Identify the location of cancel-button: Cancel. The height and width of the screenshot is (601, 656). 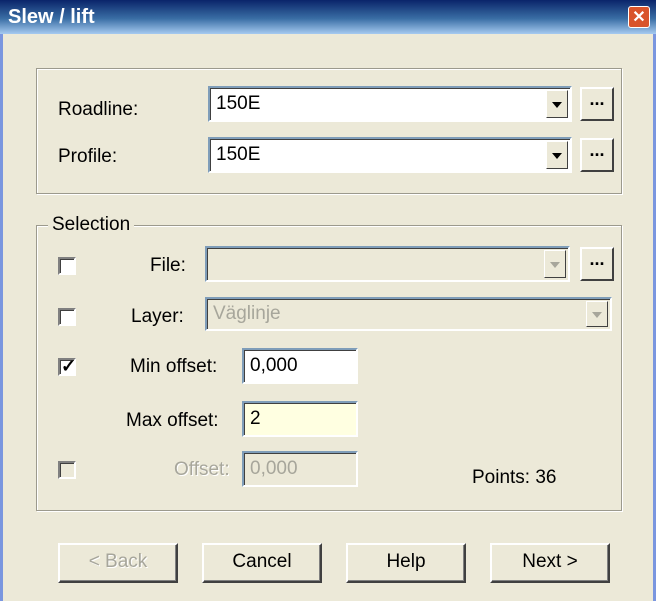
(262, 563).